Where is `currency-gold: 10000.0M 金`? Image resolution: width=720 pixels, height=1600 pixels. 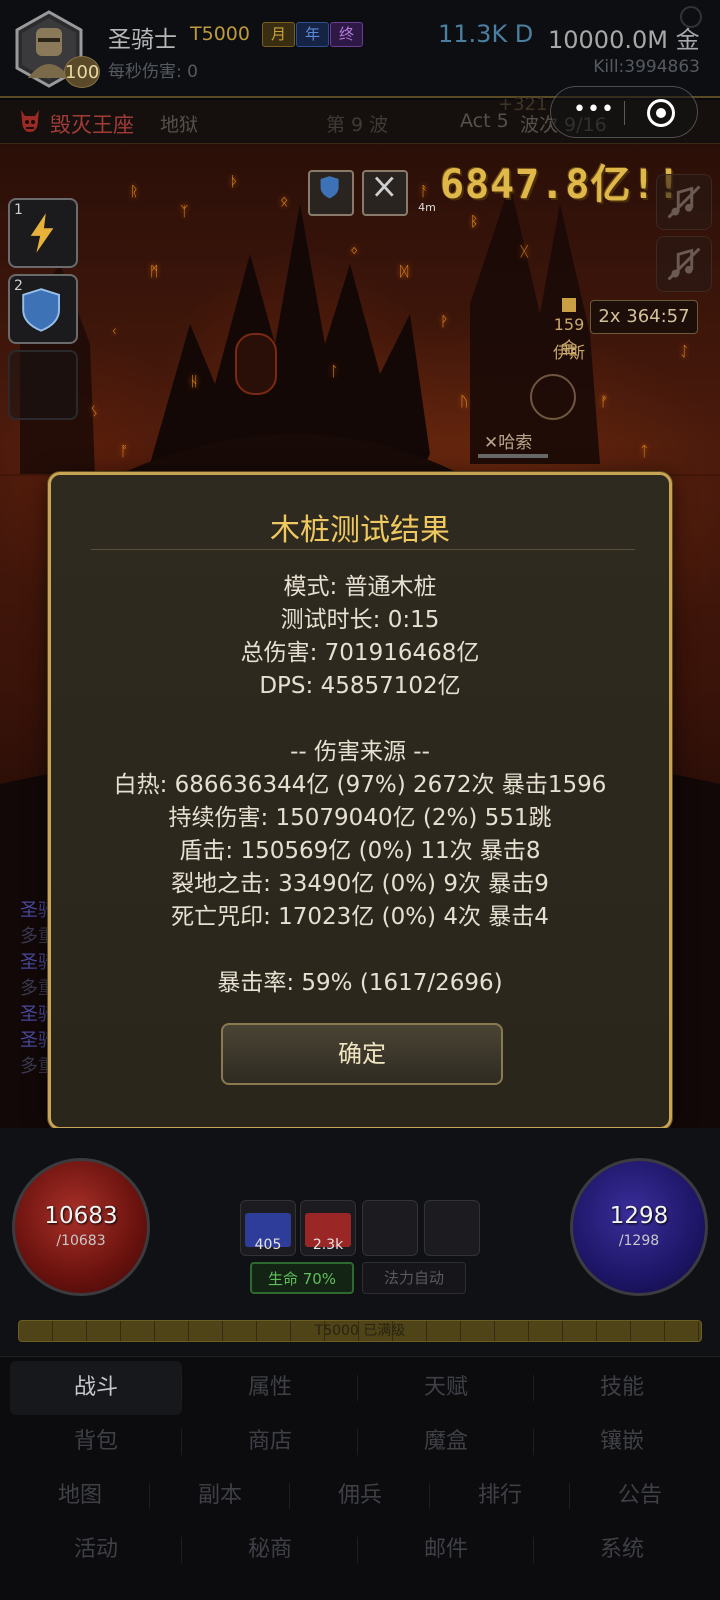 currency-gold: 10000.0M 金 is located at coordinates (624, 40).